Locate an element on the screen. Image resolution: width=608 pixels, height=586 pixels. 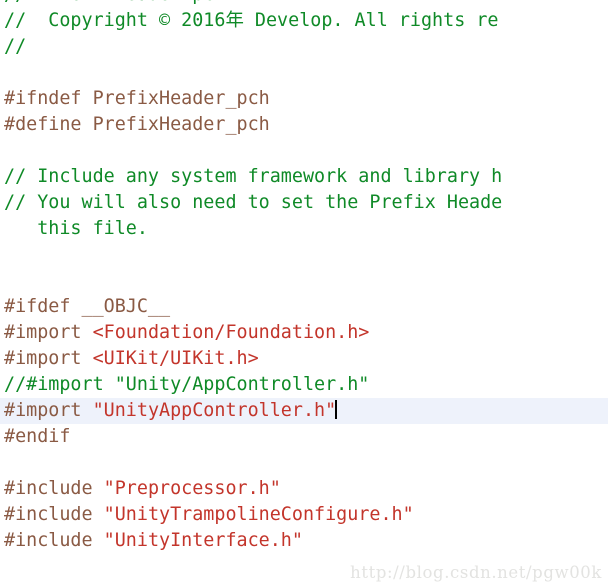
code-line: // is located at coordinates (304, 47).